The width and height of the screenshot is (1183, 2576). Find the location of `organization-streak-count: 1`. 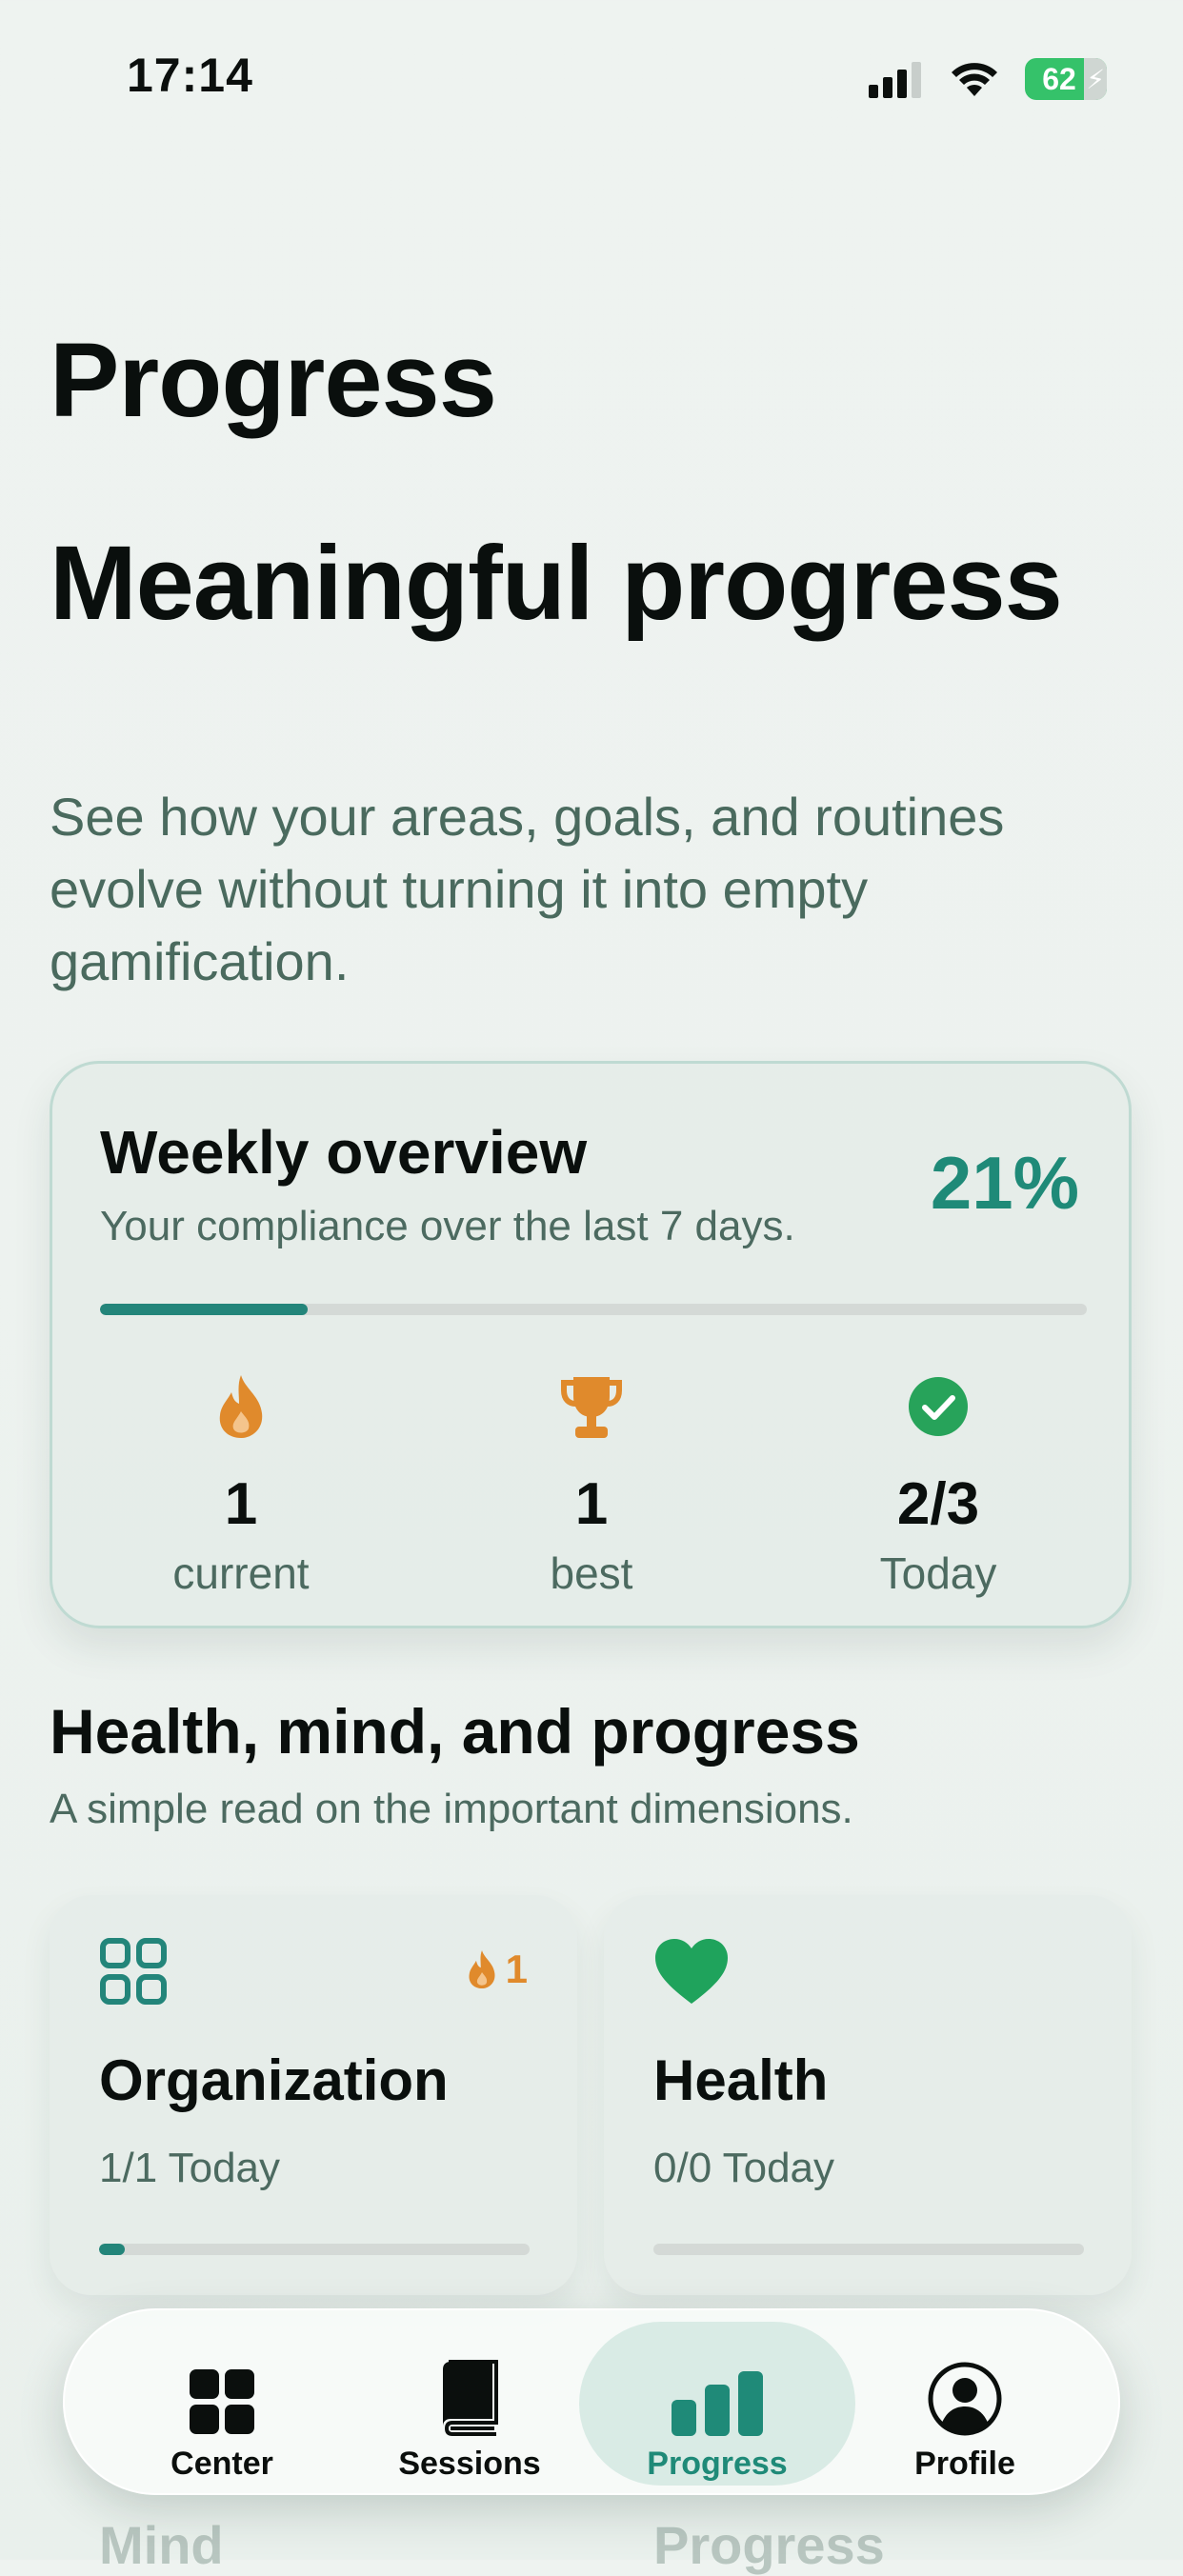

organization-streak-count: 1 is located at coordinates (517, 1969).